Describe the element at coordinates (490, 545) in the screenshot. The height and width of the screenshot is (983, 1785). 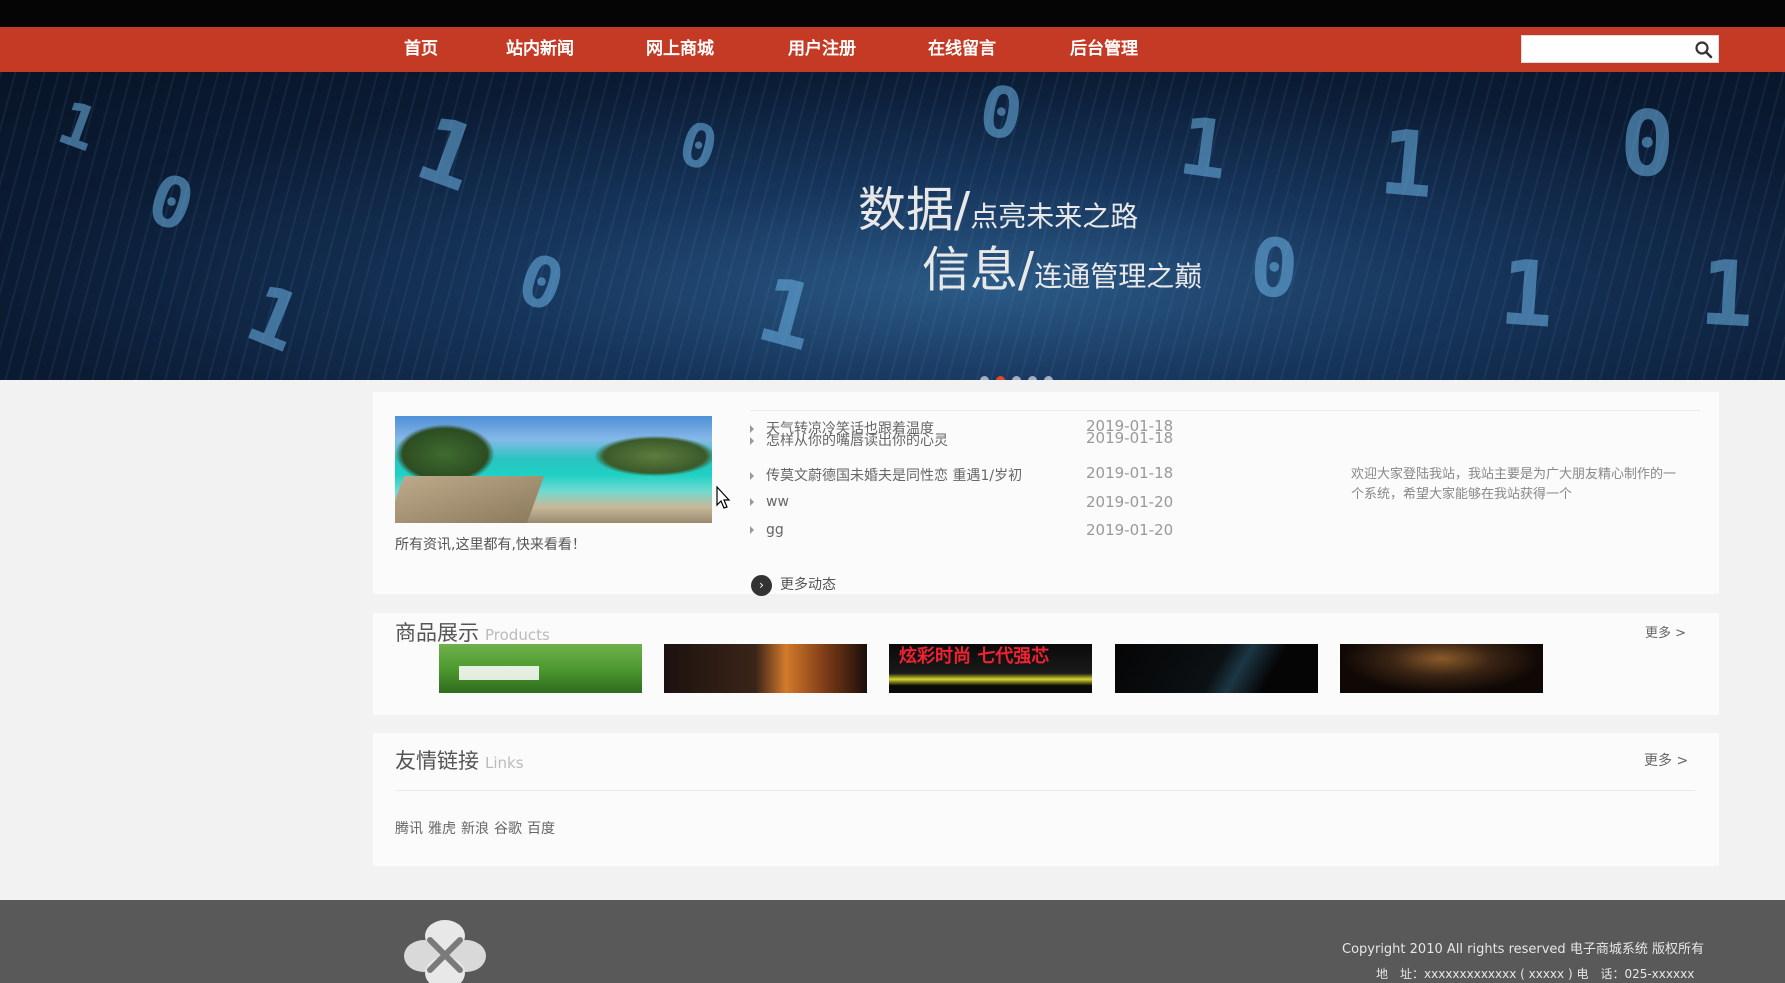
I see `news-caption: 所有资讯,这里都有,快来看看！` at that location.